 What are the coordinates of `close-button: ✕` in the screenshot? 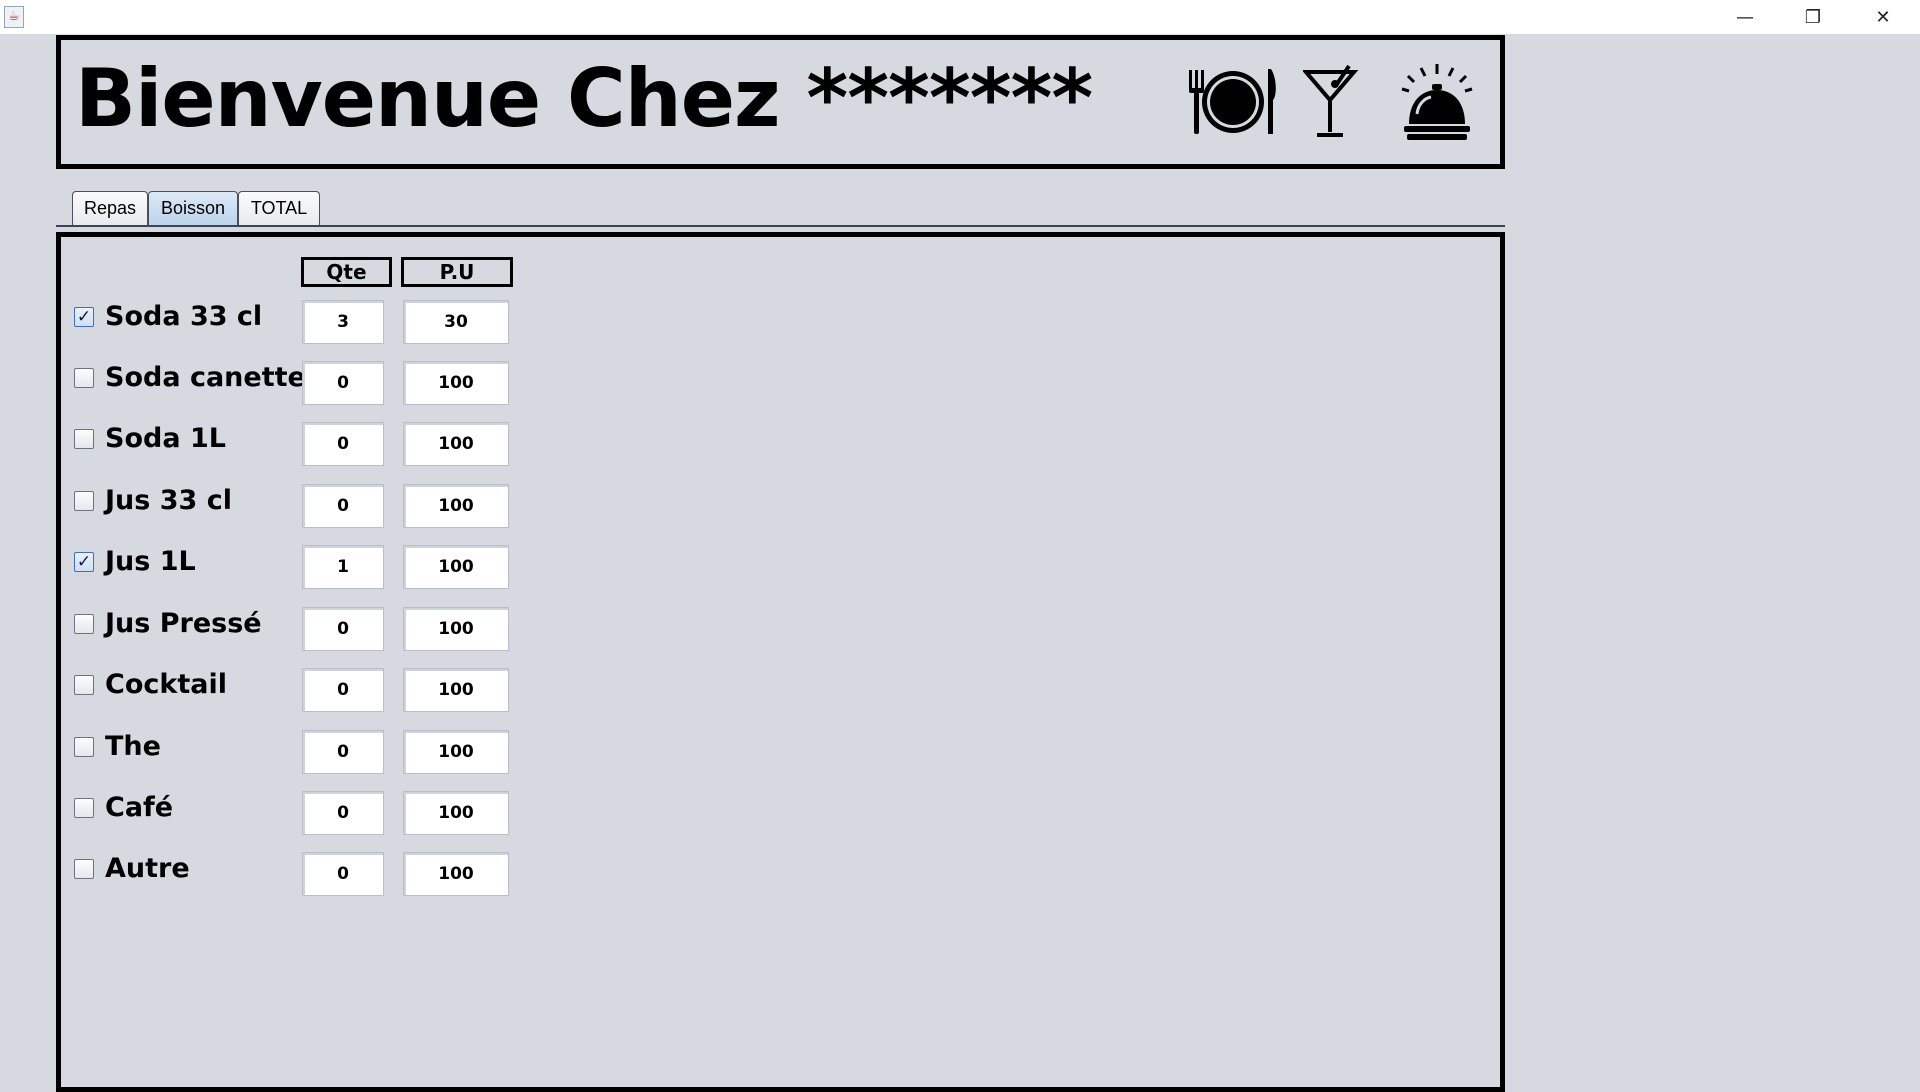 It's located at (1883, 17).